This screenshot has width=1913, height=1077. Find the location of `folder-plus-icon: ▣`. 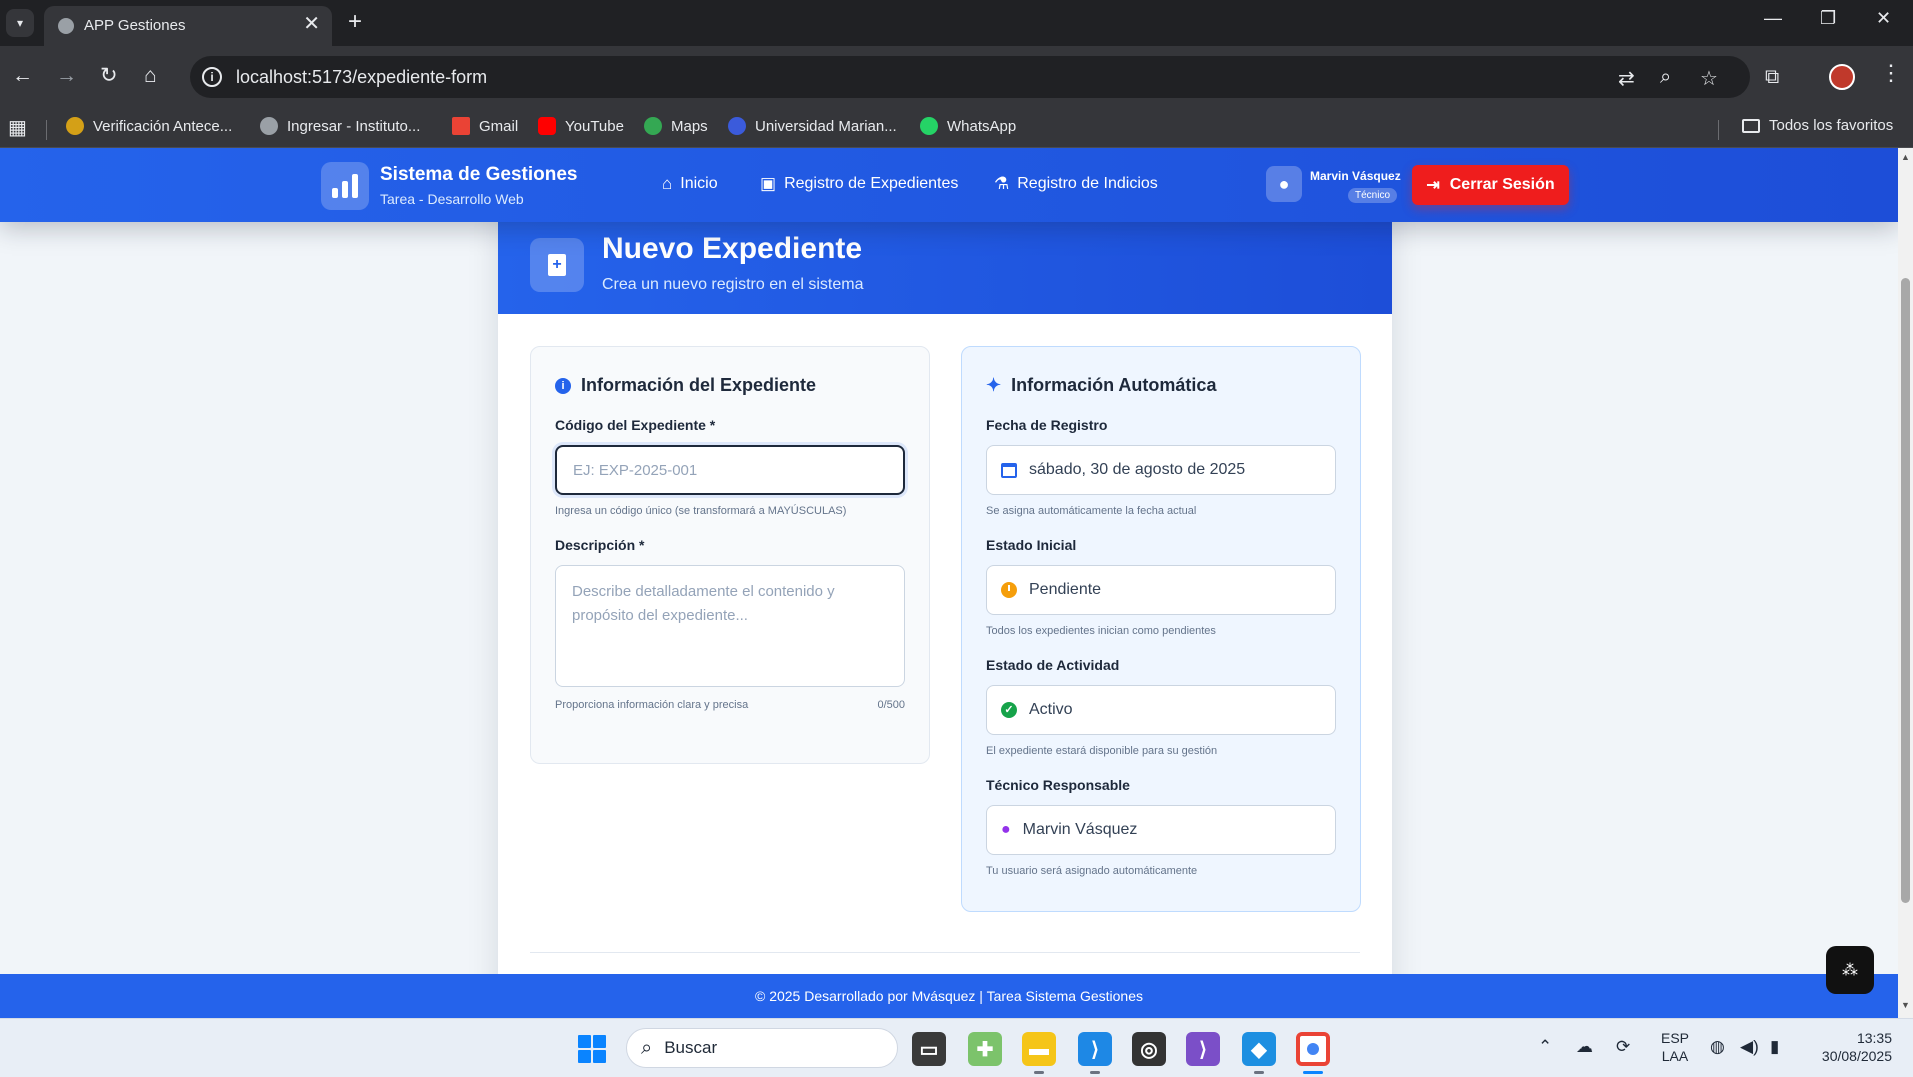

folder-plus-icon: ▣ is located at coordinates (768, 183).